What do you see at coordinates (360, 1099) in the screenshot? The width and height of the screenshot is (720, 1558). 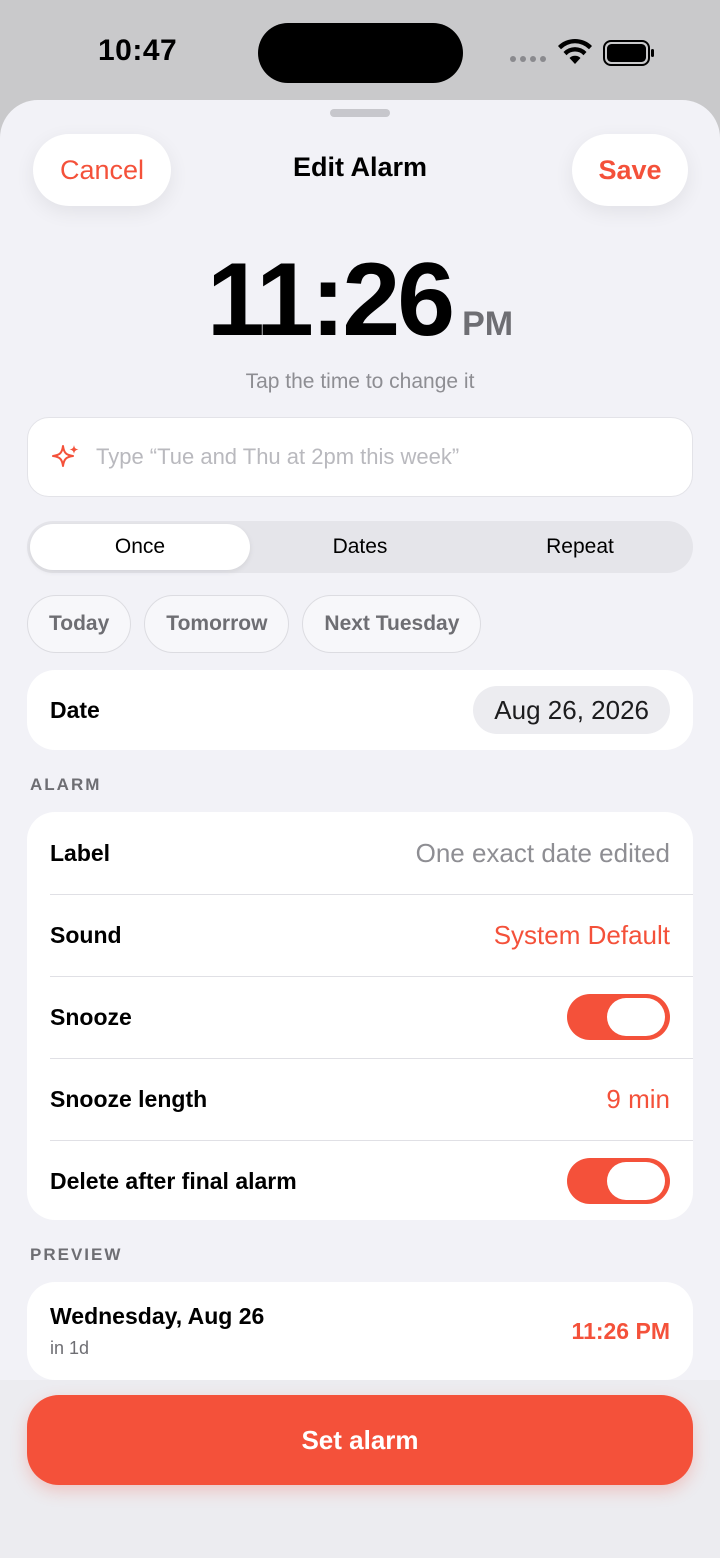 I see `snooze-length-row: Snooze length 9 min` at bounding box center [360, 1099].